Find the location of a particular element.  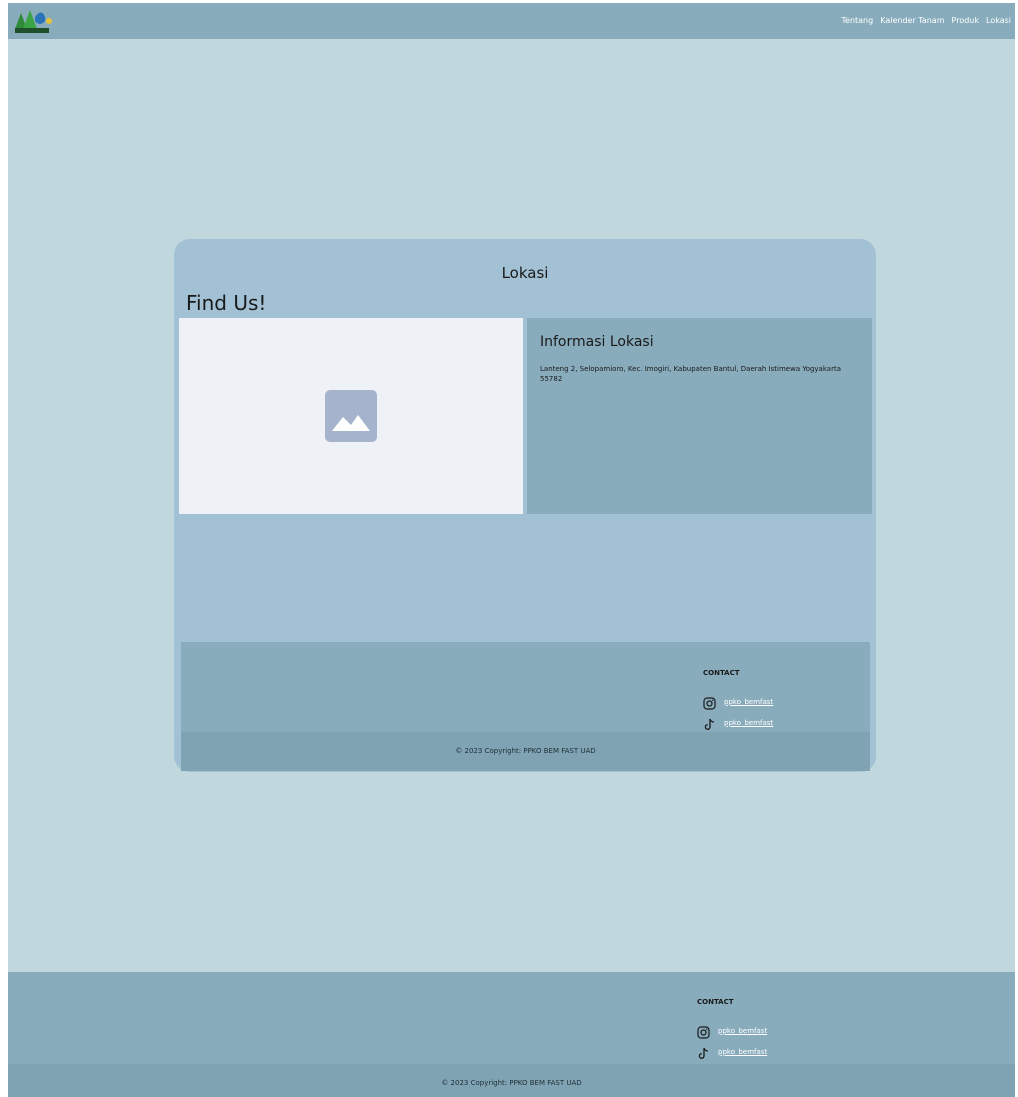

image-placeholder-icon is located at coordinates (351, 416).